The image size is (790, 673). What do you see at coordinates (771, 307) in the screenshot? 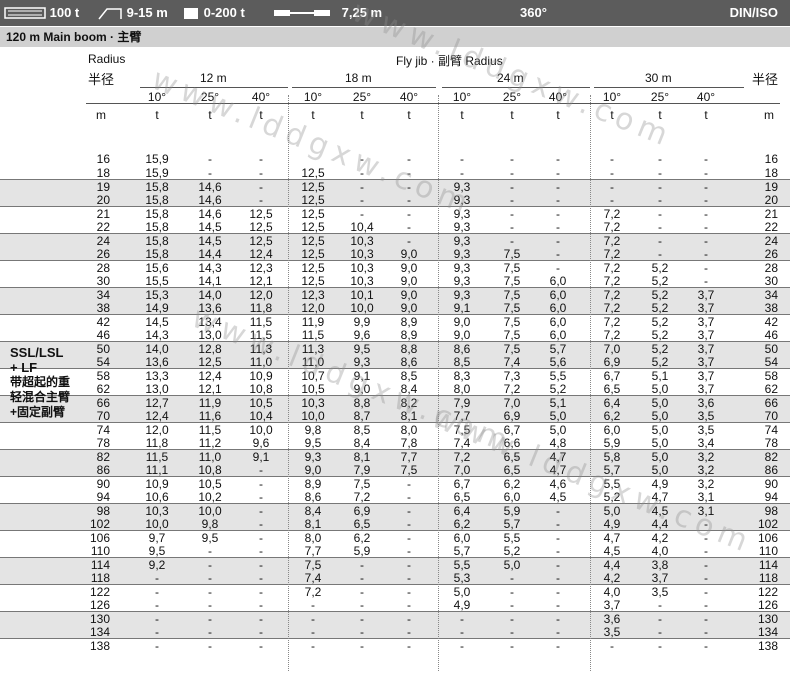
I see `row-radius-right: 38` at bounding box center [771, 307].